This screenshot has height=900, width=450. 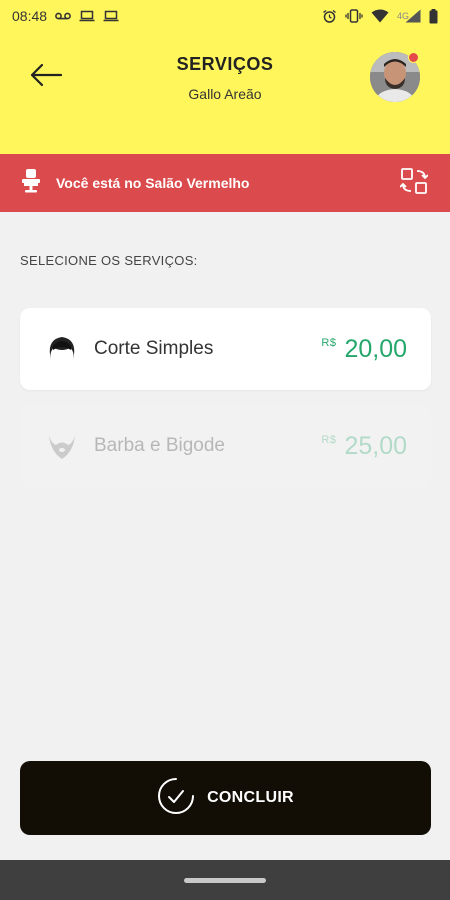 What do you see at coordinates (63, 16) in the screenshot?
I see `voicemail-icon` at bounding box center [63, 16].